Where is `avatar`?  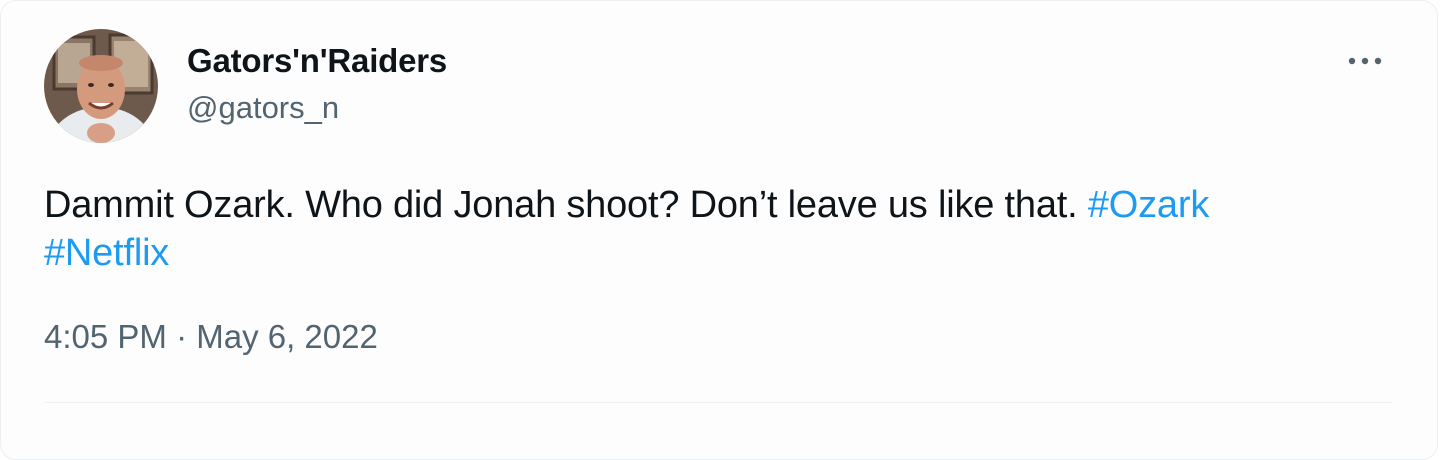 avatar is located at coordinates (101, 86).